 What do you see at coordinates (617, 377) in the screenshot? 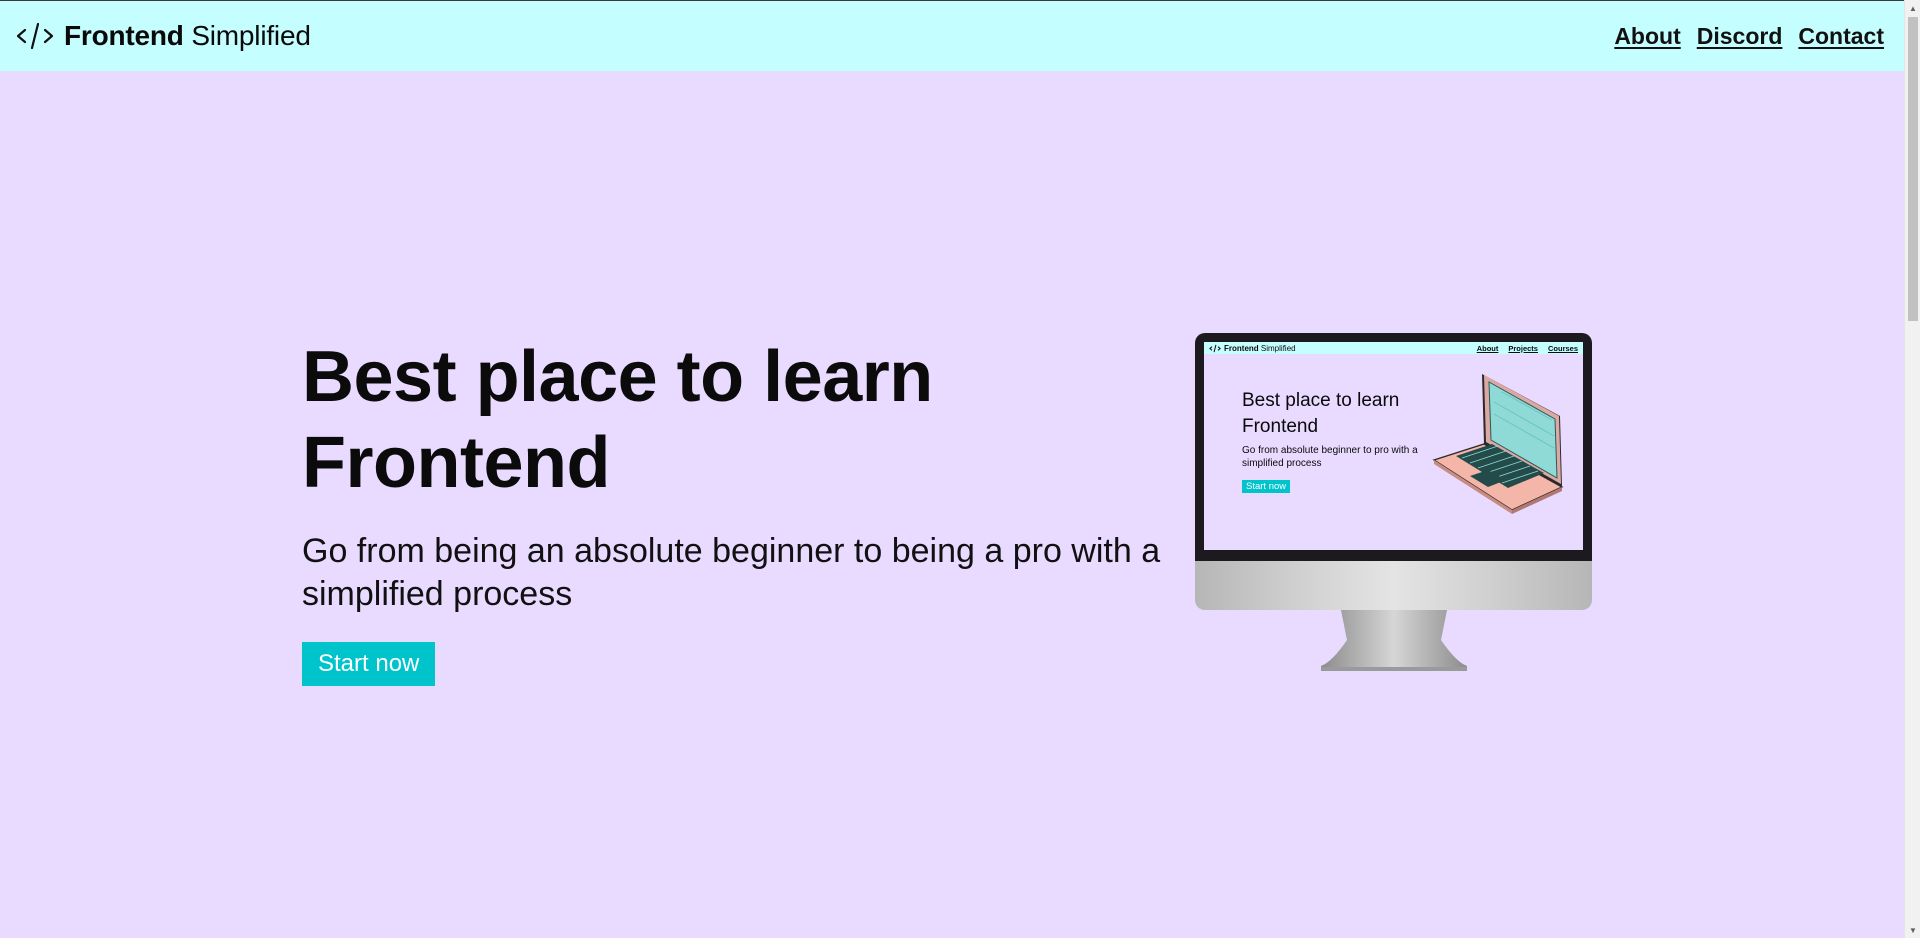
I see `hero-title-line1: Best place to learn` at bounding box center [617, 377].